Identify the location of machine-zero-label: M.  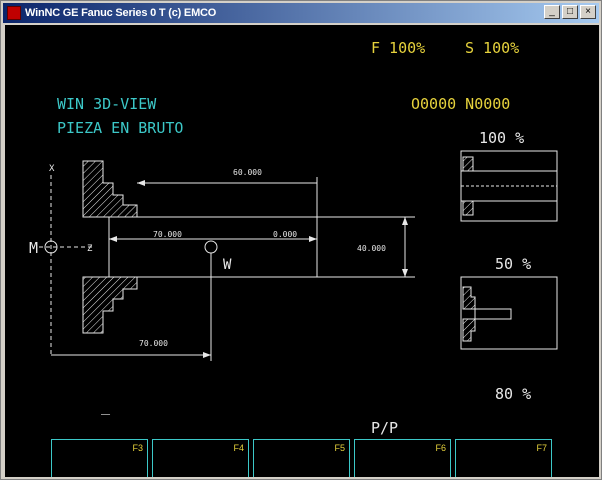
(33, 248).